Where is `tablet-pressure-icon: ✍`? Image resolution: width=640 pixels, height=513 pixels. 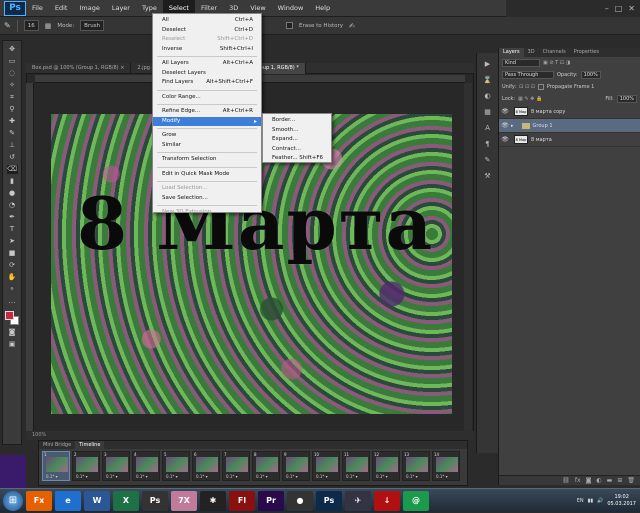
tablet-pressure-icon: ✍ is located at coordinates (352, 26).